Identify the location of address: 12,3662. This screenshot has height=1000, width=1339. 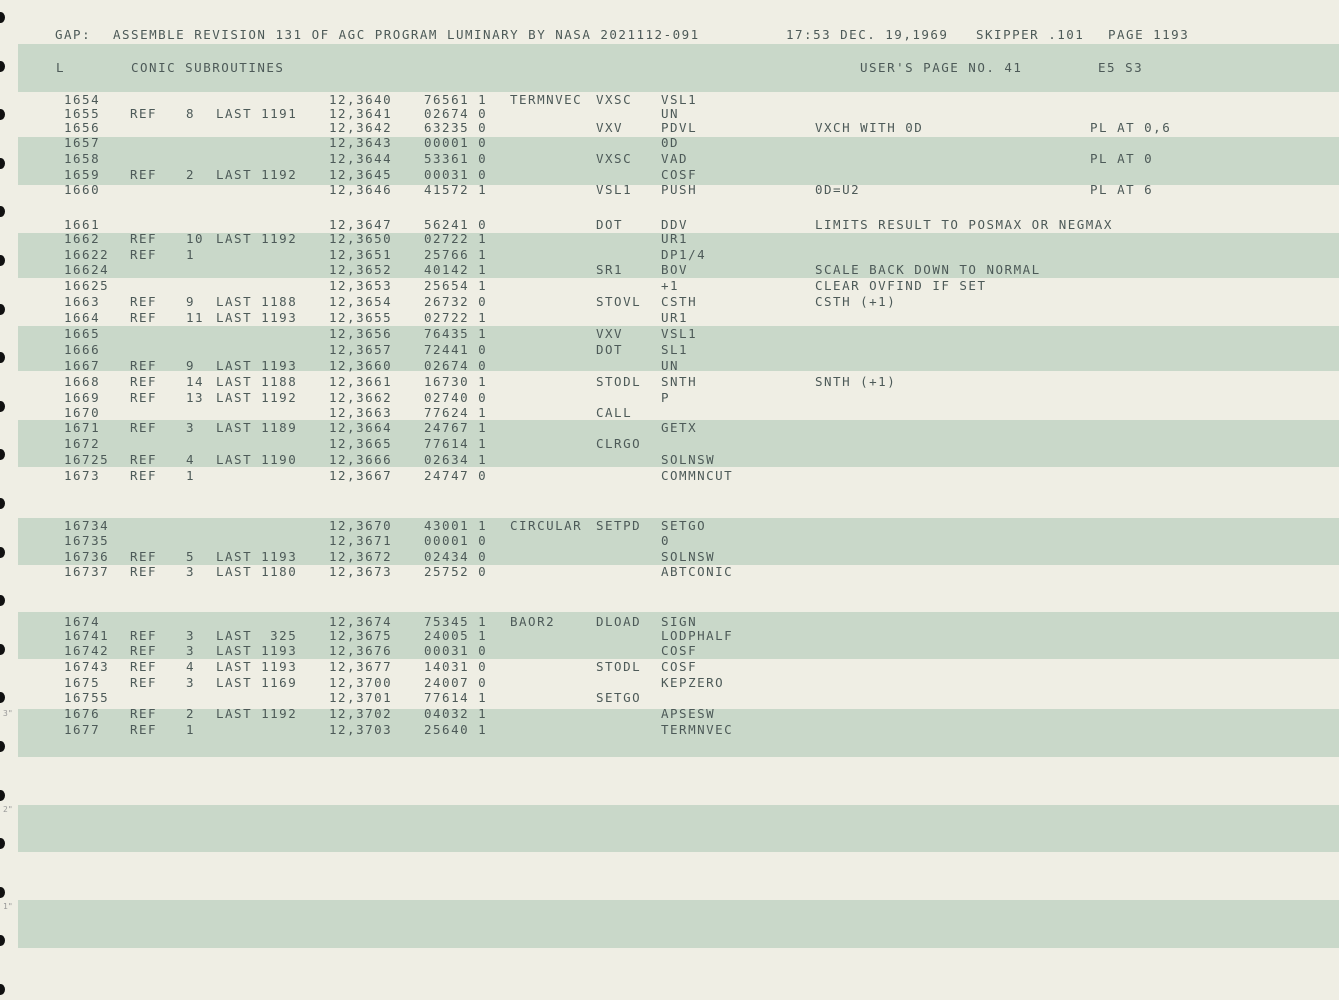
(361, 397).